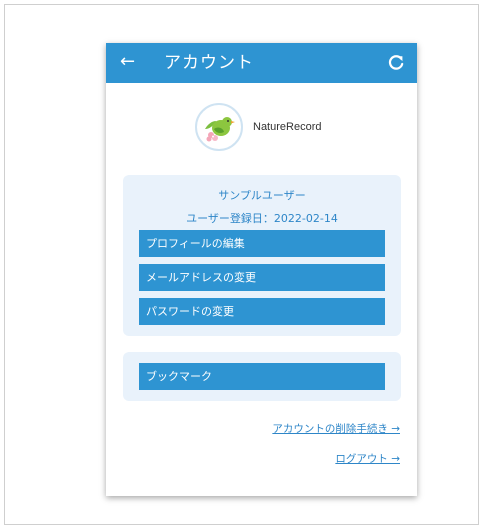 This screenshot has width=483, height=529. I want to click on bookmark-card: ブックマーク, so click(262, 376).